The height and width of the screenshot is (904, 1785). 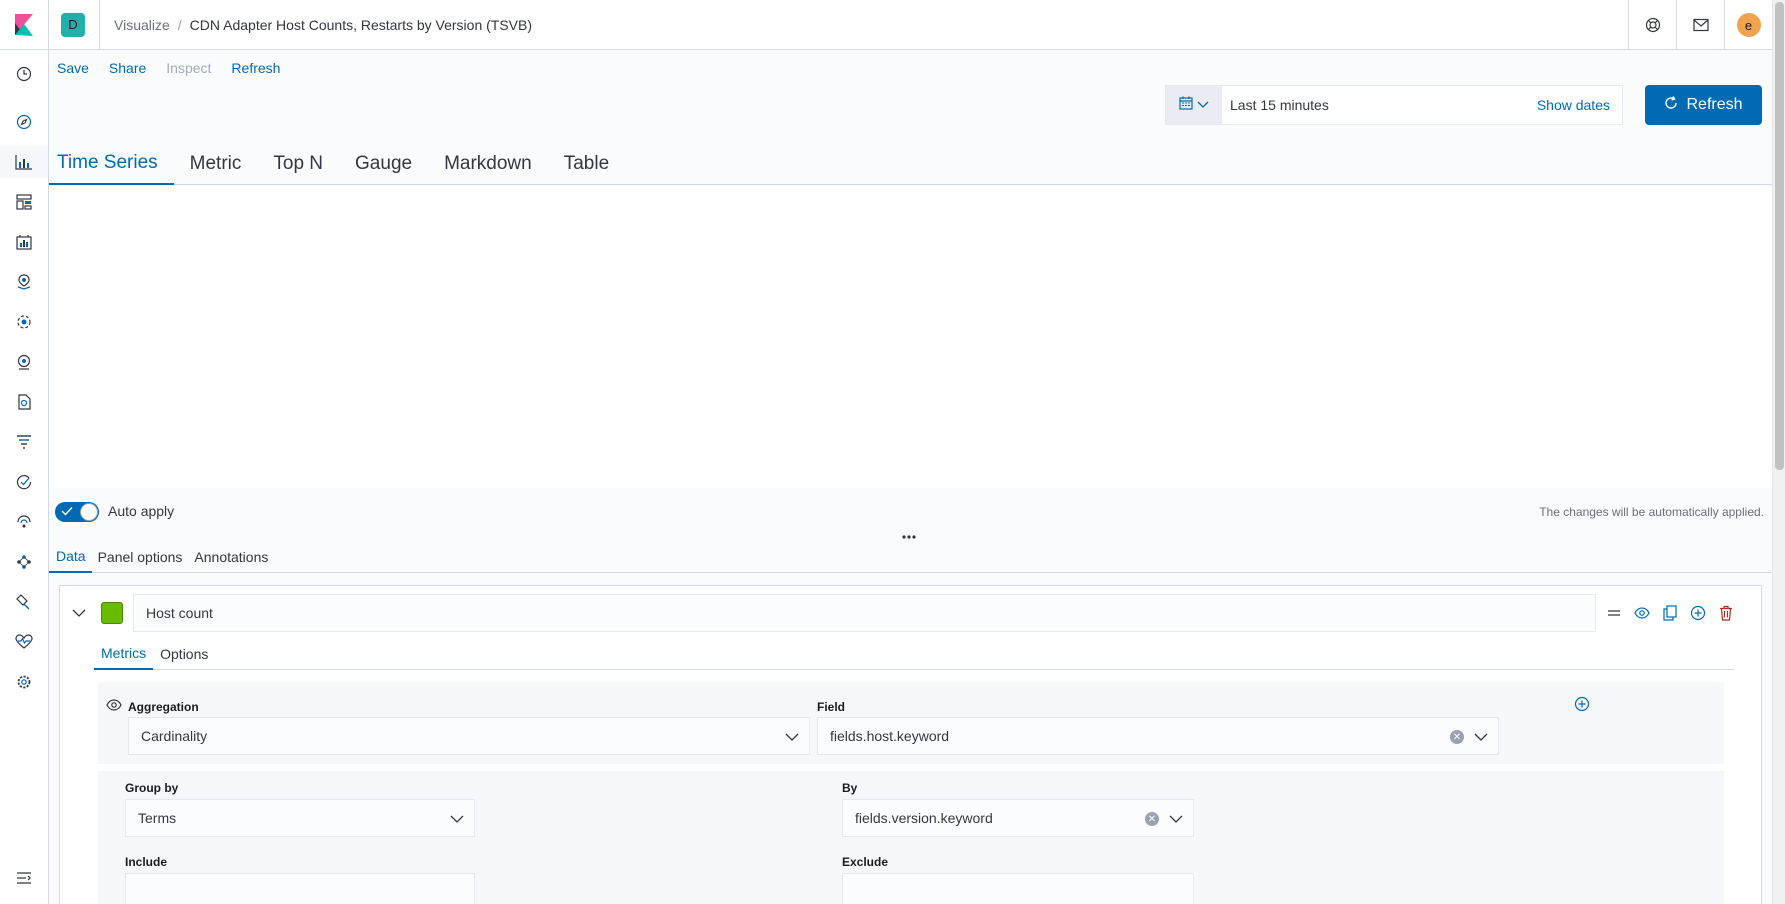 What do you see at coordinates (184, 654) in the screenshot?
I see `tab-options: Options` at bounding box center [184, 654].